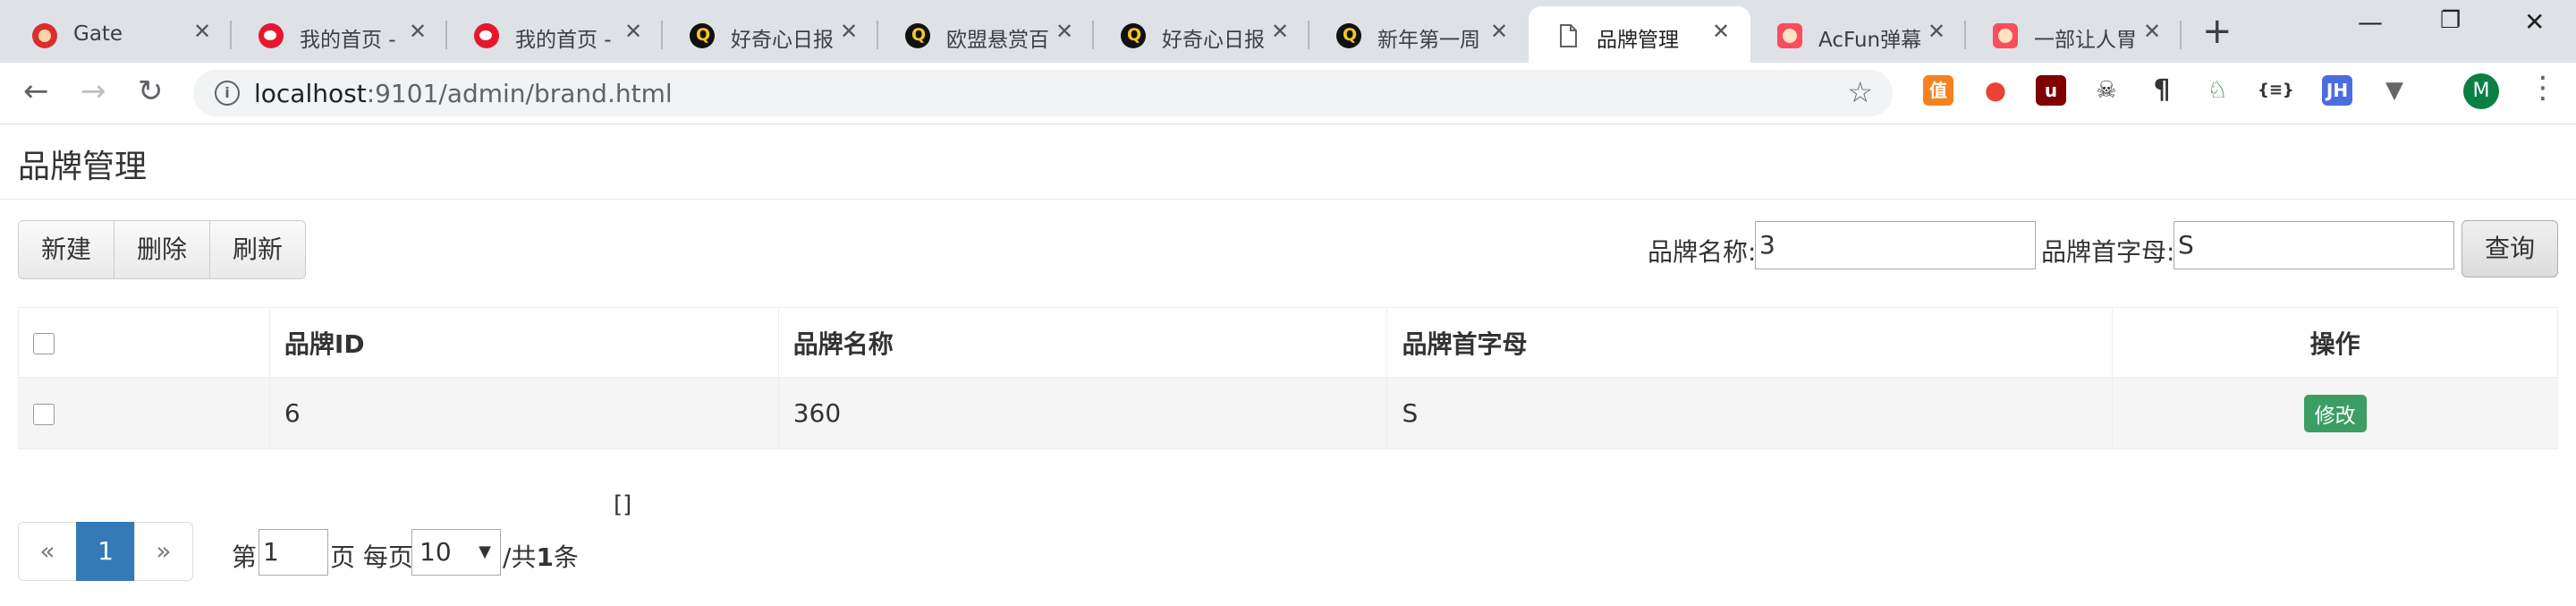 This screenshot has width=2576, height=606. What do you see at coordinates (1567, 35) in the screenshot?
I see `document-icon` at bounding box center [1567, 35].